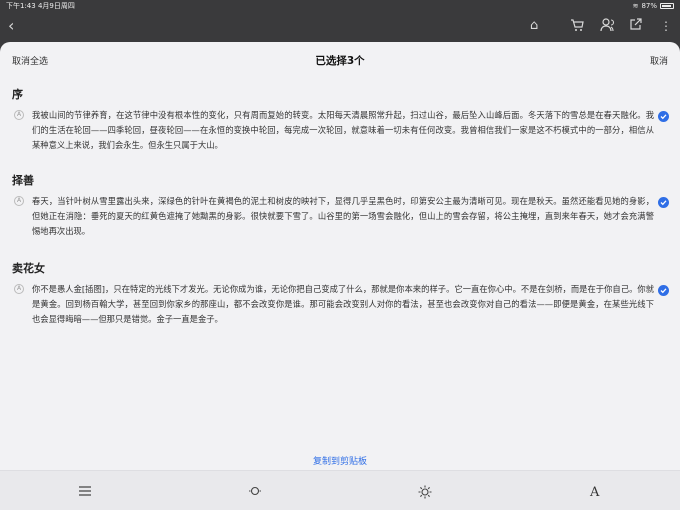 The width and height of the screenshot is (680, 510). What do you see at coordinates (40, 6) in the screenshot?
I see `status-time: 下午1:43 4月9日周四` at bounding box center [40, 6].